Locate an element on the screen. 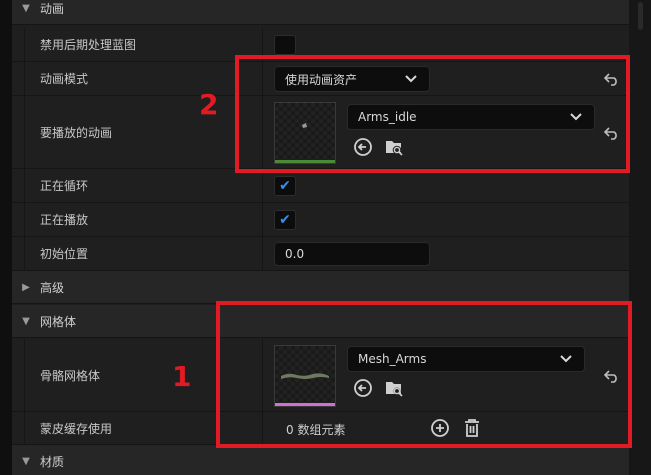 The width and height of the screenshot is (651, 475). property-row-skin-cache-usage: 蒙皮缓存使用 0 数组元素 is located at coordinates (320, 428).